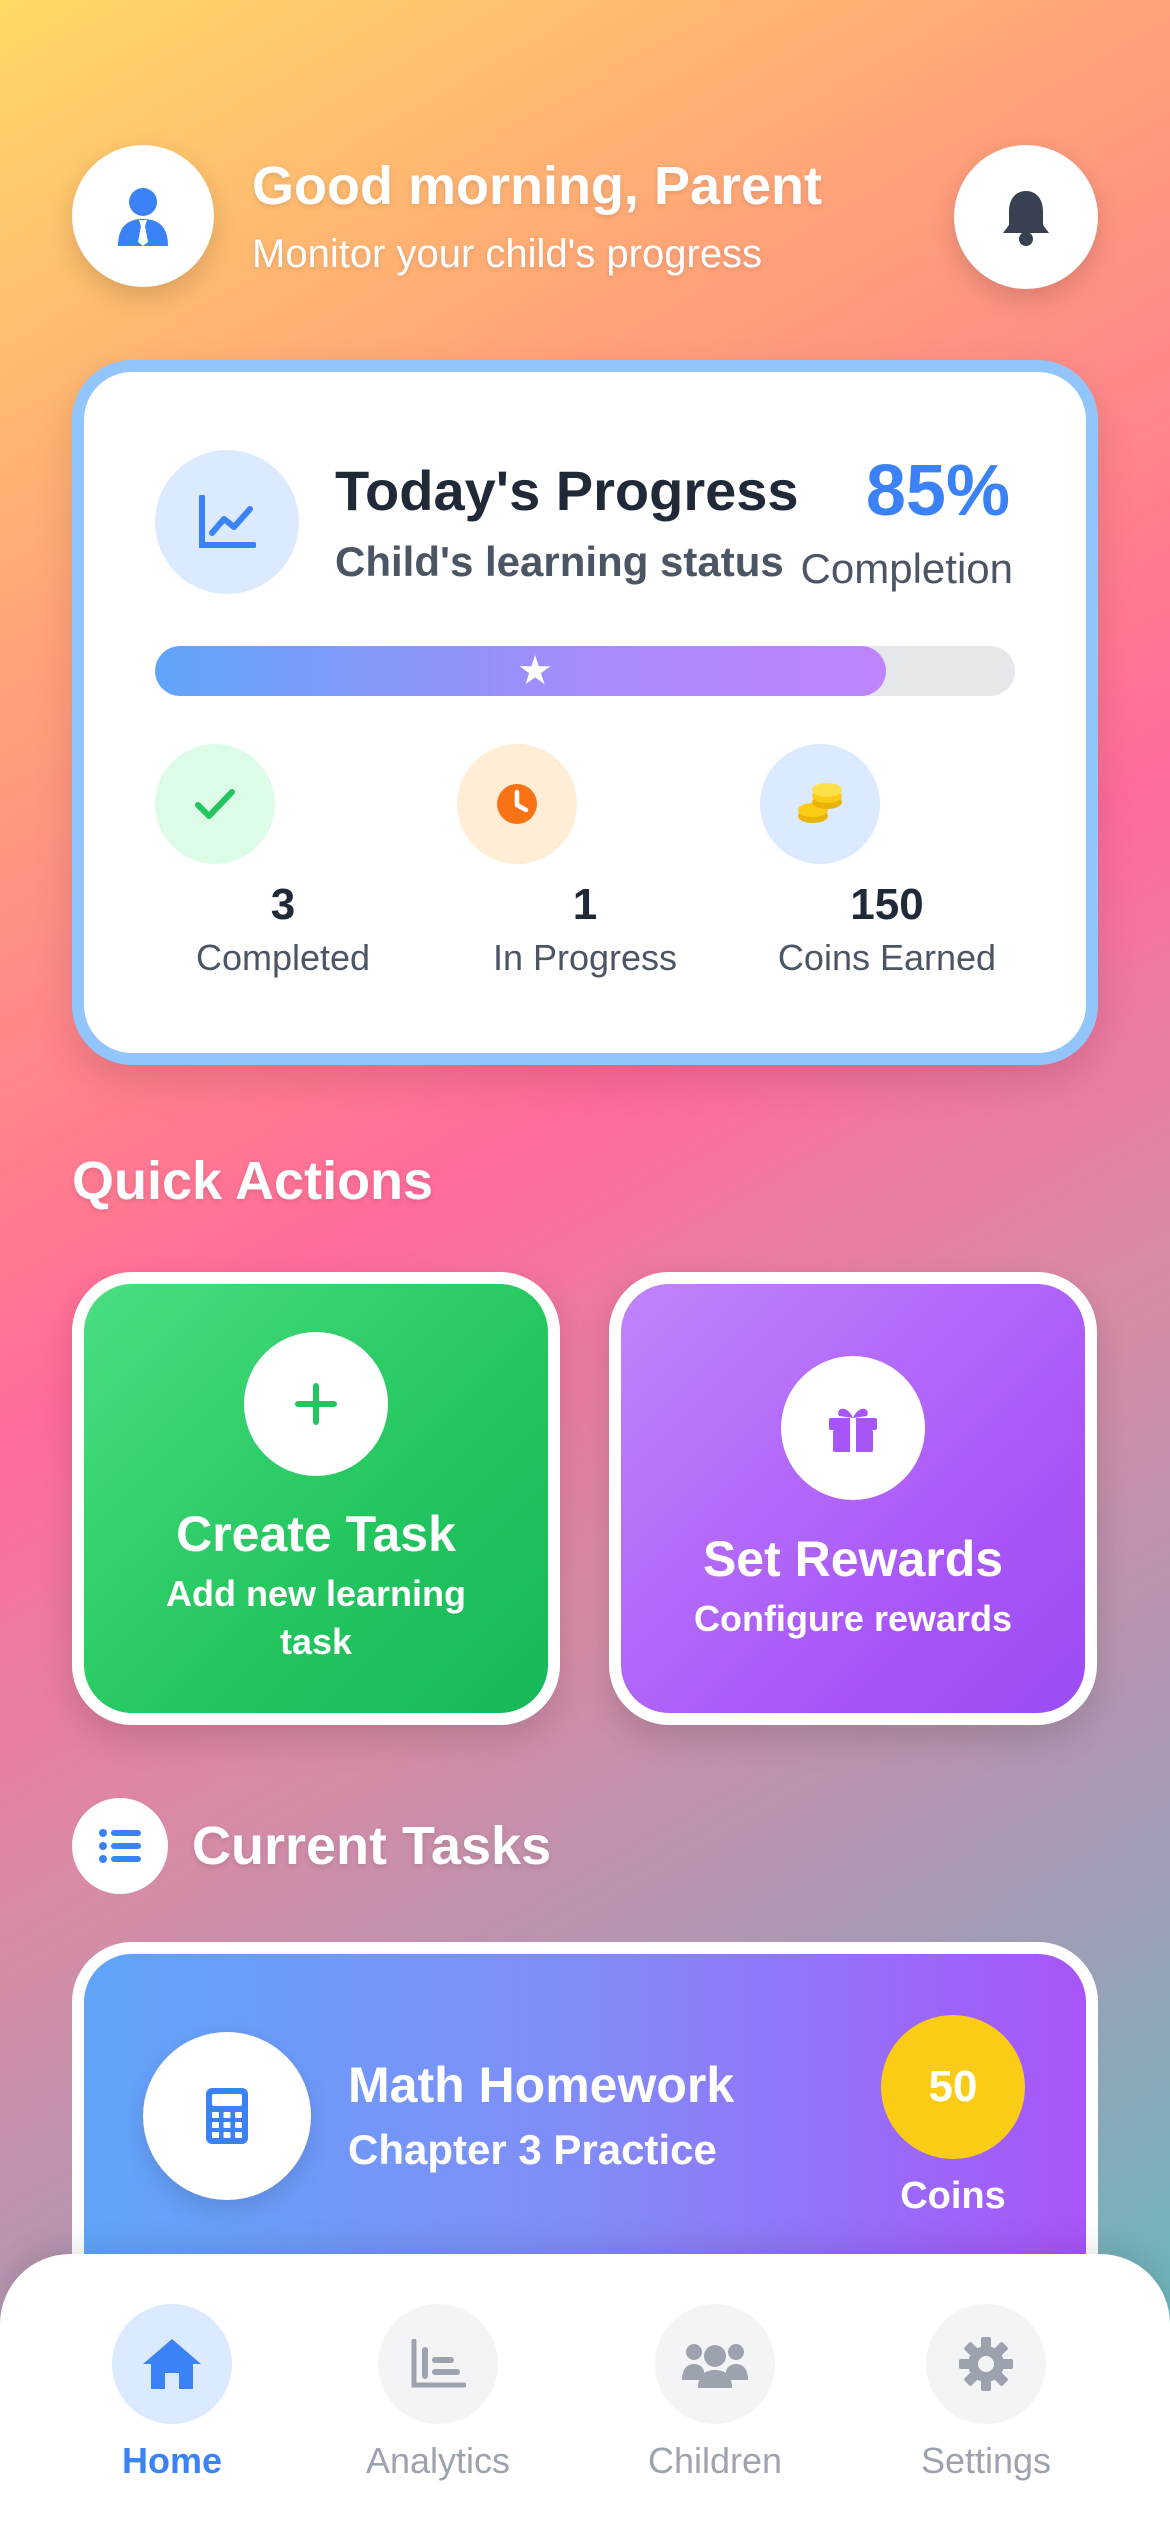 This screenshot has width=1170, height=2532. What do you see at coordinates (537, 186) in the screenshot?
I see `greeting-text: Good morning, Parent` at bounding box center [537, 186].